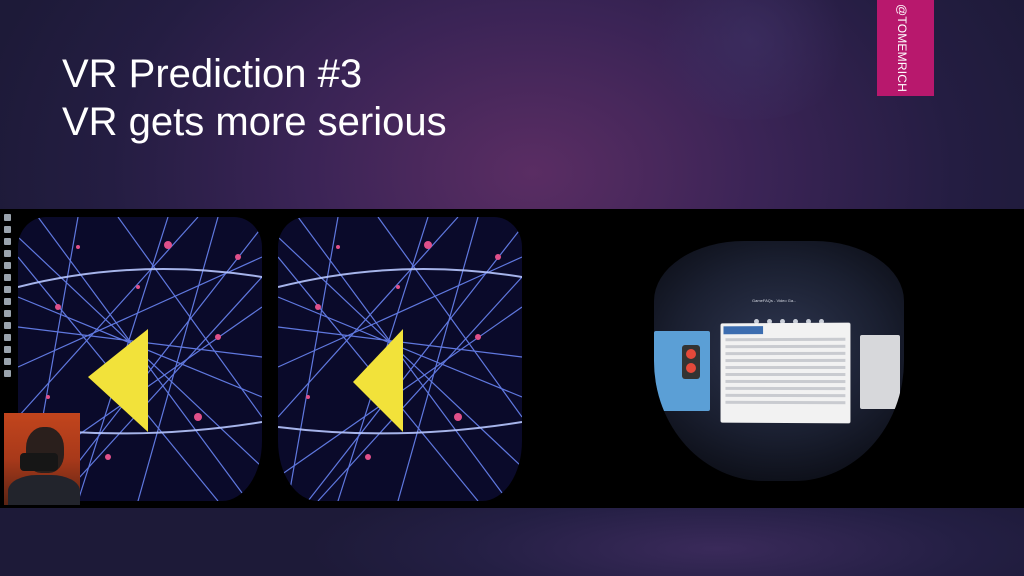 This screenshot has height=576, width=1024. Describe the element at coordinates (8, 309) in the screenshot. I see `desktop-taskbar` at that location.